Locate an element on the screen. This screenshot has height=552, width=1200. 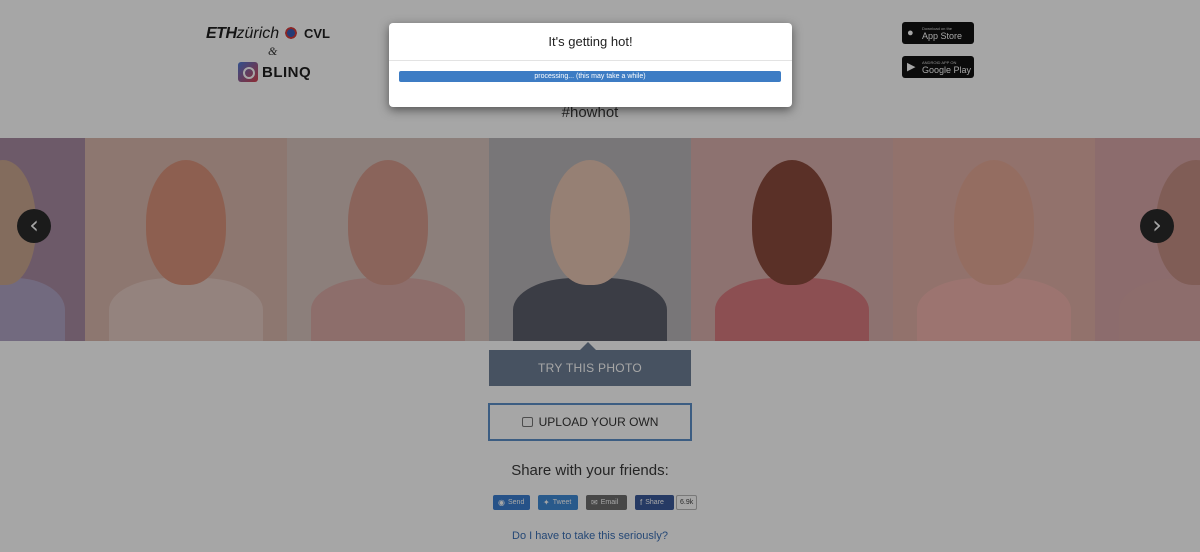
progress-bar: processing... (this may take a while) is located at coordinates (590, 76).